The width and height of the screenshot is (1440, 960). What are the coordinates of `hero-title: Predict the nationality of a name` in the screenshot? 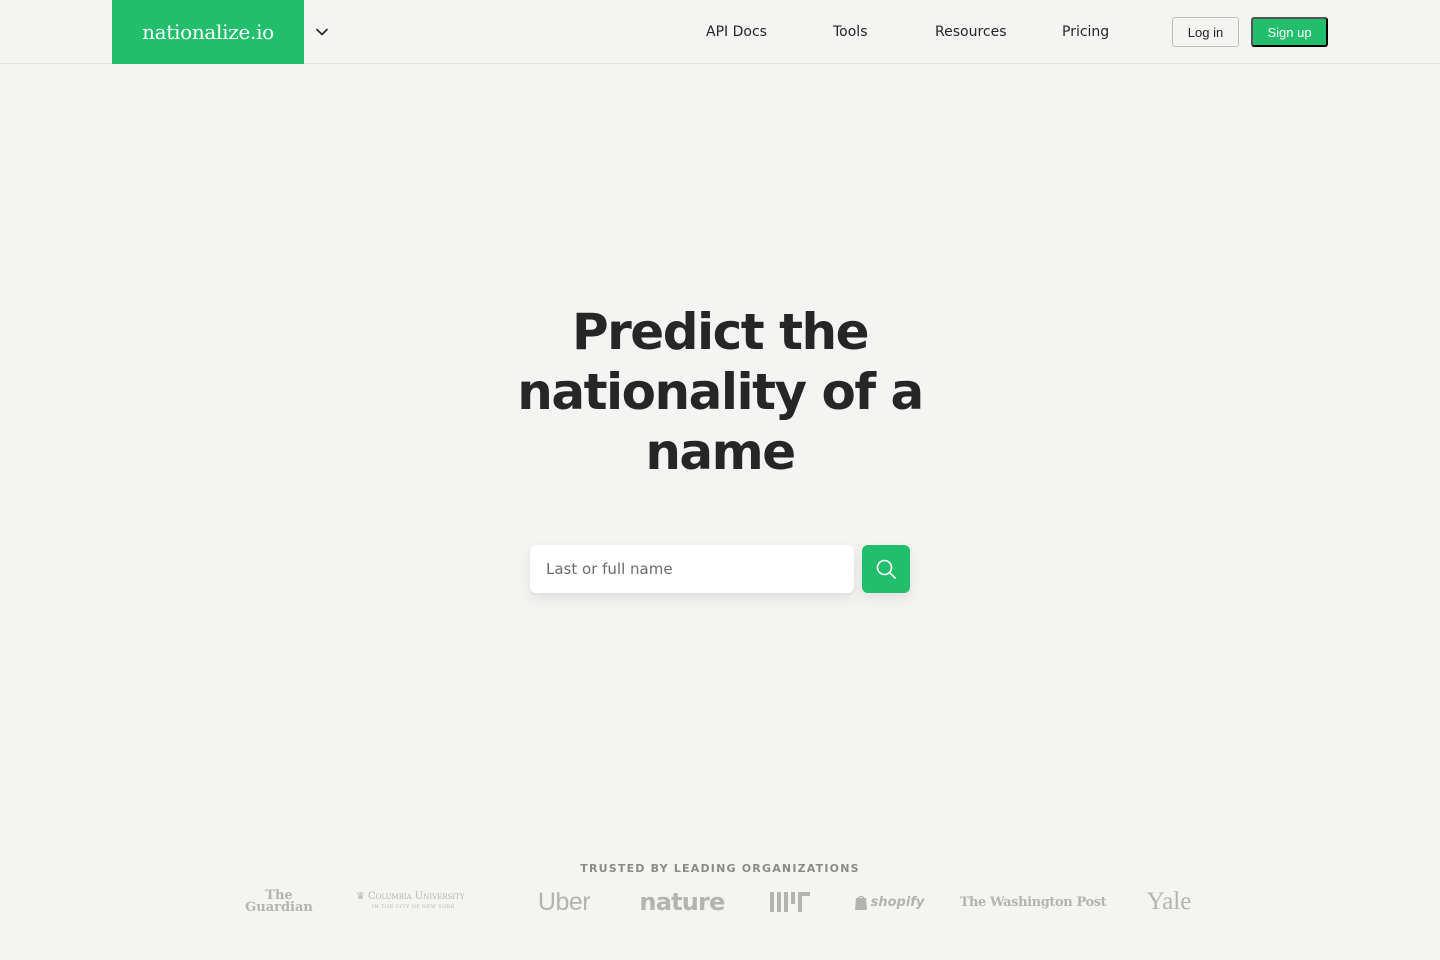 It's located at (720, 392).